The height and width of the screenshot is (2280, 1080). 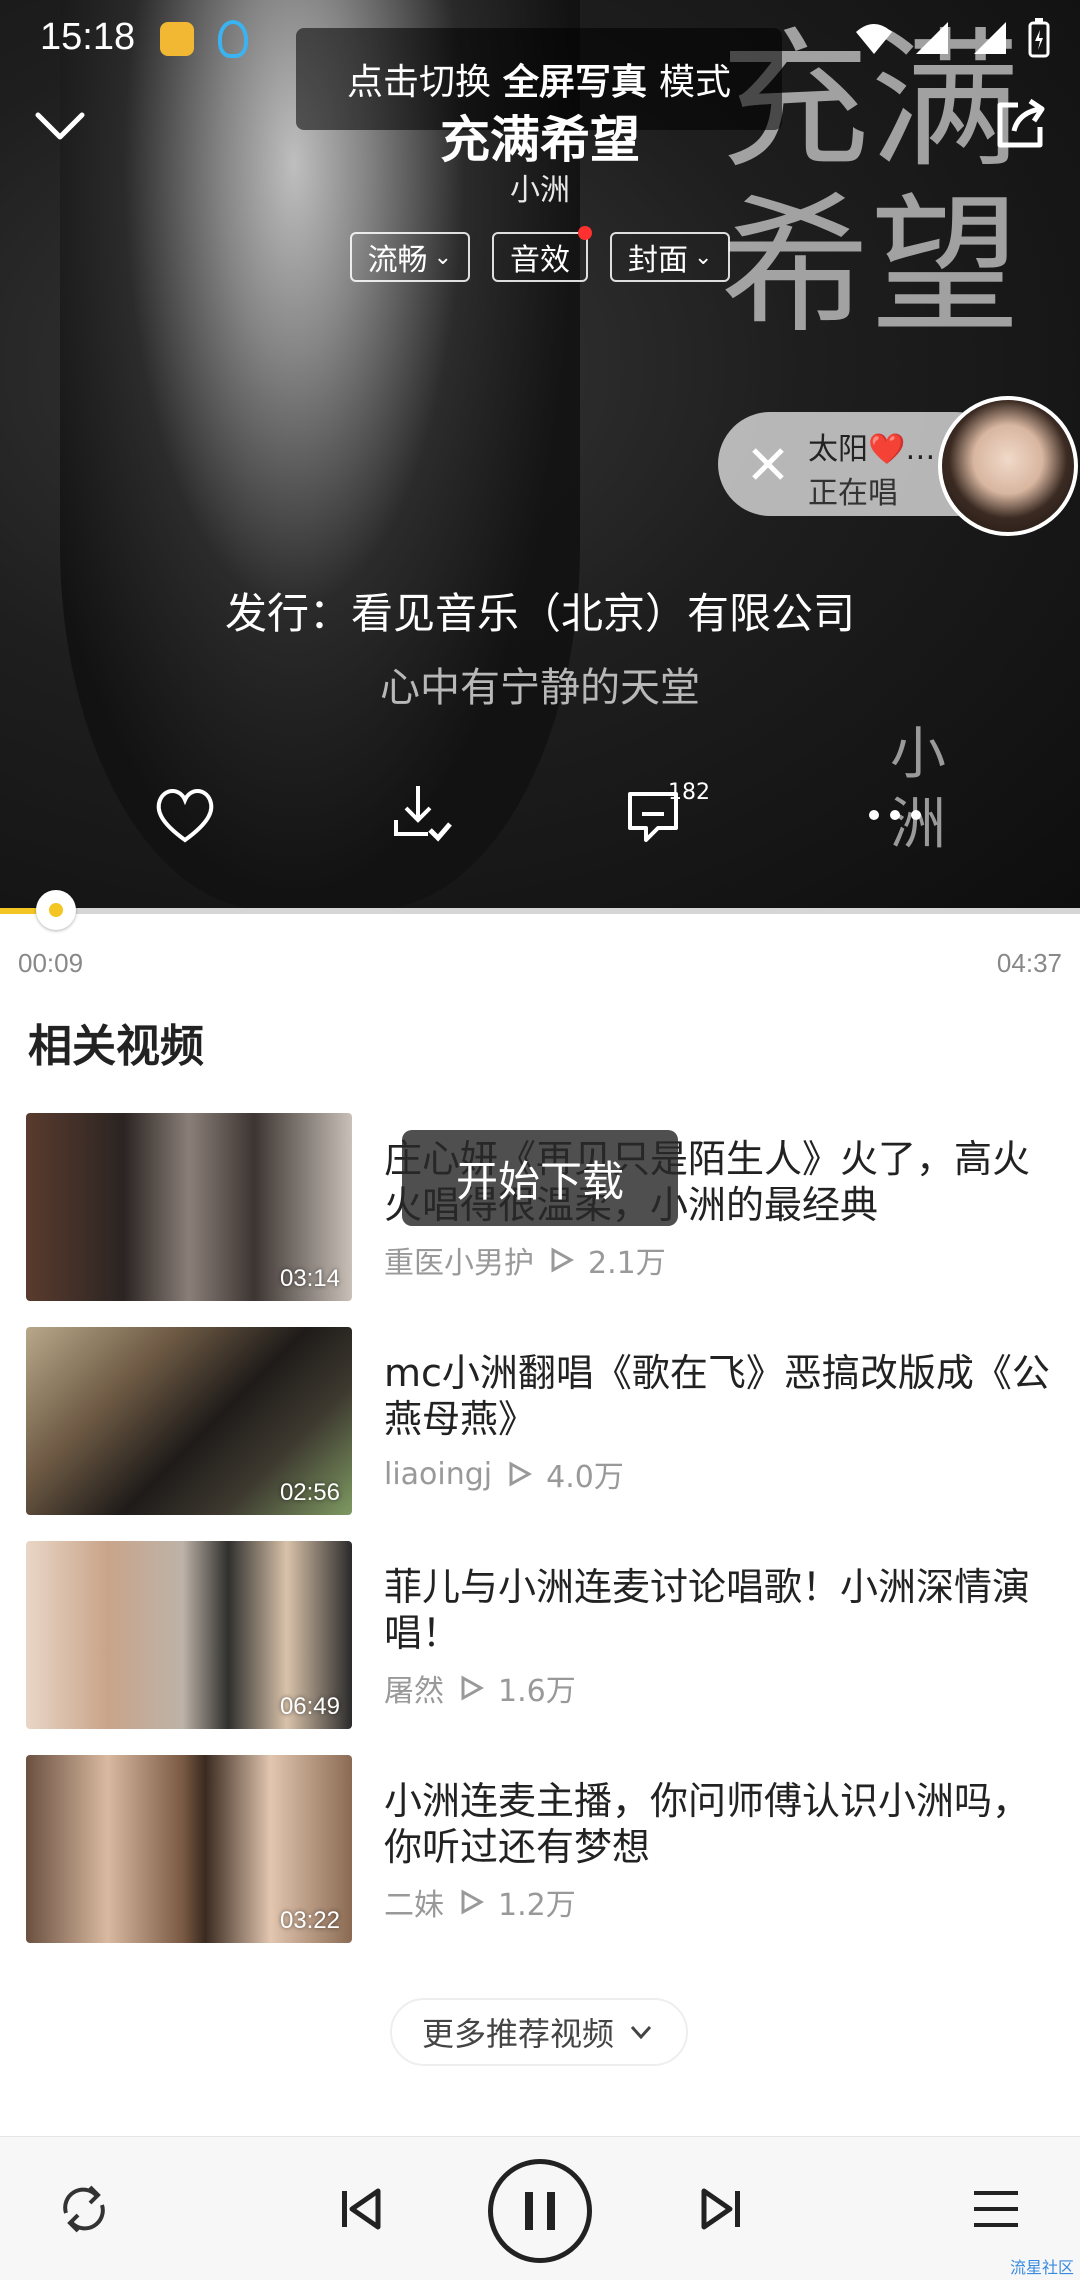 I want to click on video-author: 屠然, so click(x=414, y=1691).